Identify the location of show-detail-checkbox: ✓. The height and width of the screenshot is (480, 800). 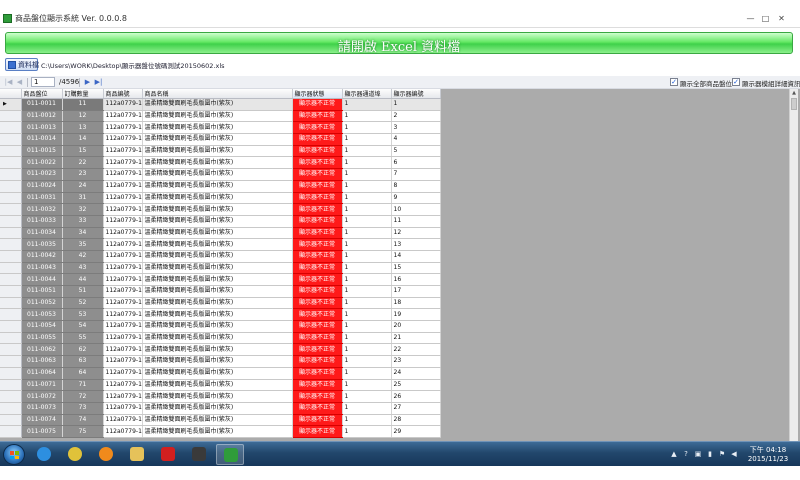
(736, 82).